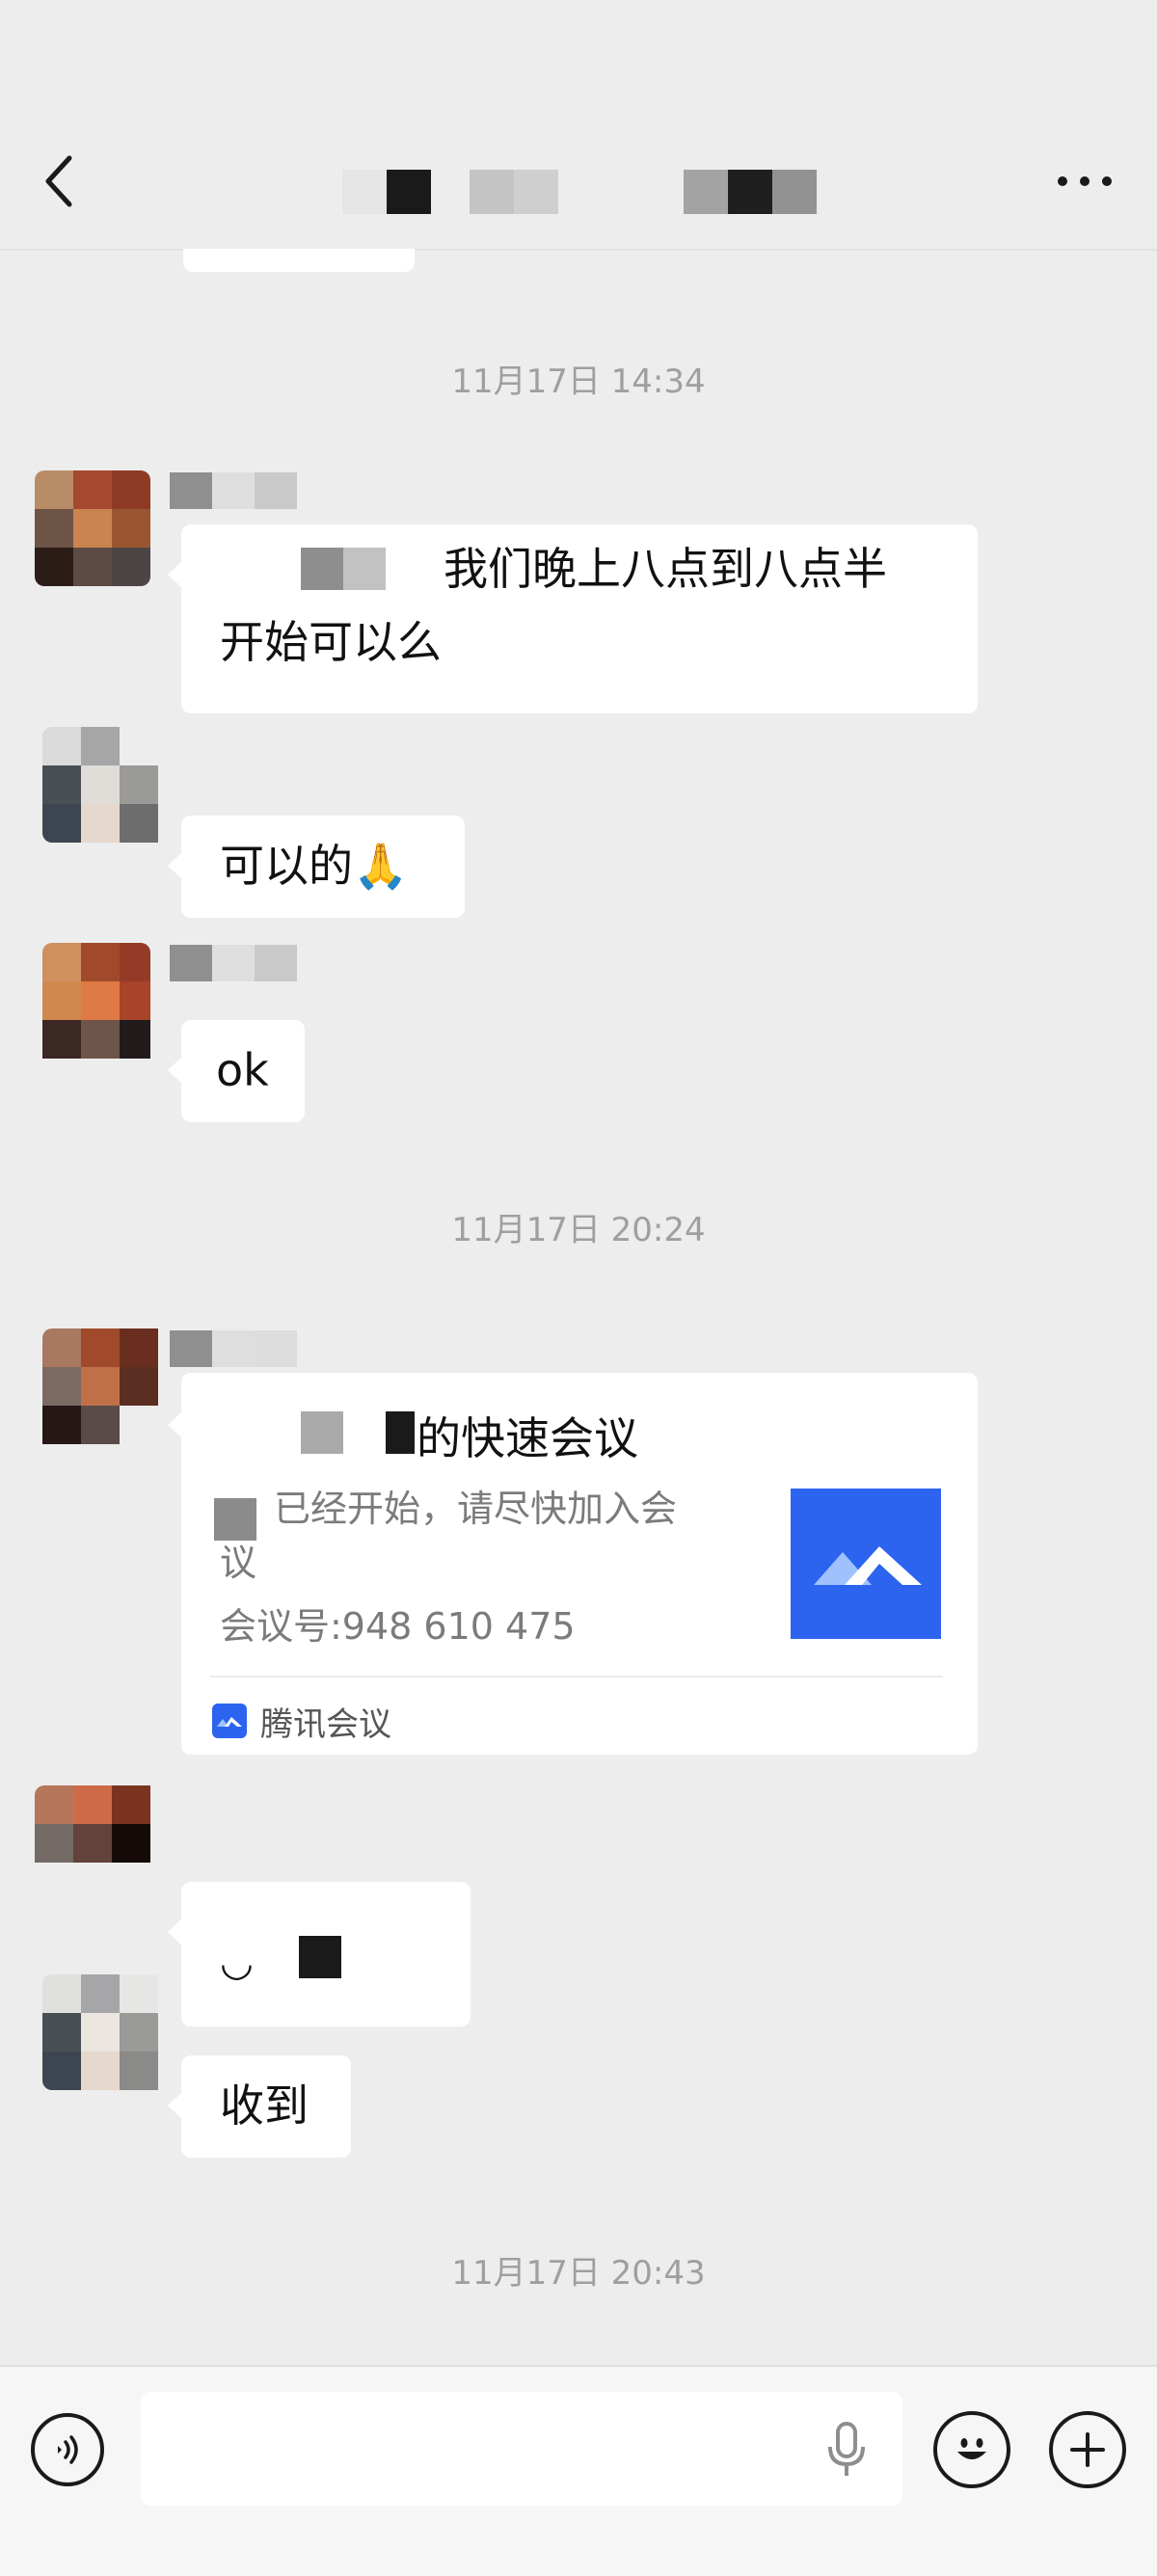 Image resolution: width=1157 pixels, height=2576 pixels. Describe the element at coordinates (866, 1564) in the screenshot. I see `tencent-meeting-logo-icon` at that location.